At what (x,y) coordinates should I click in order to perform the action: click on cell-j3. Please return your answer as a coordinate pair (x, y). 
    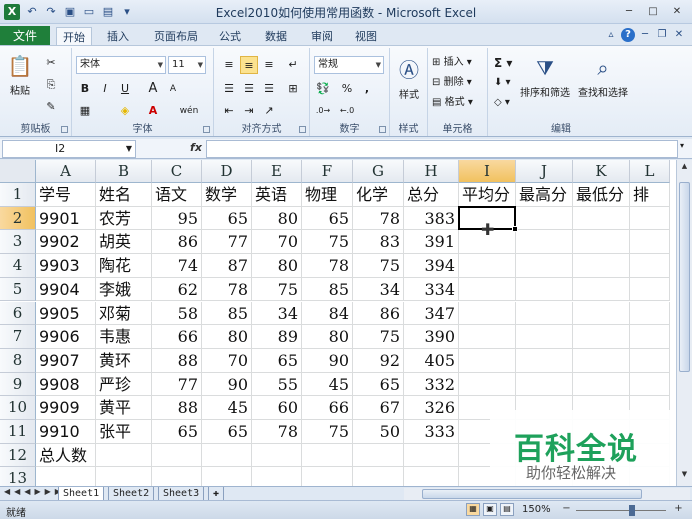
    Looking at the image, I should click on (544, 242).